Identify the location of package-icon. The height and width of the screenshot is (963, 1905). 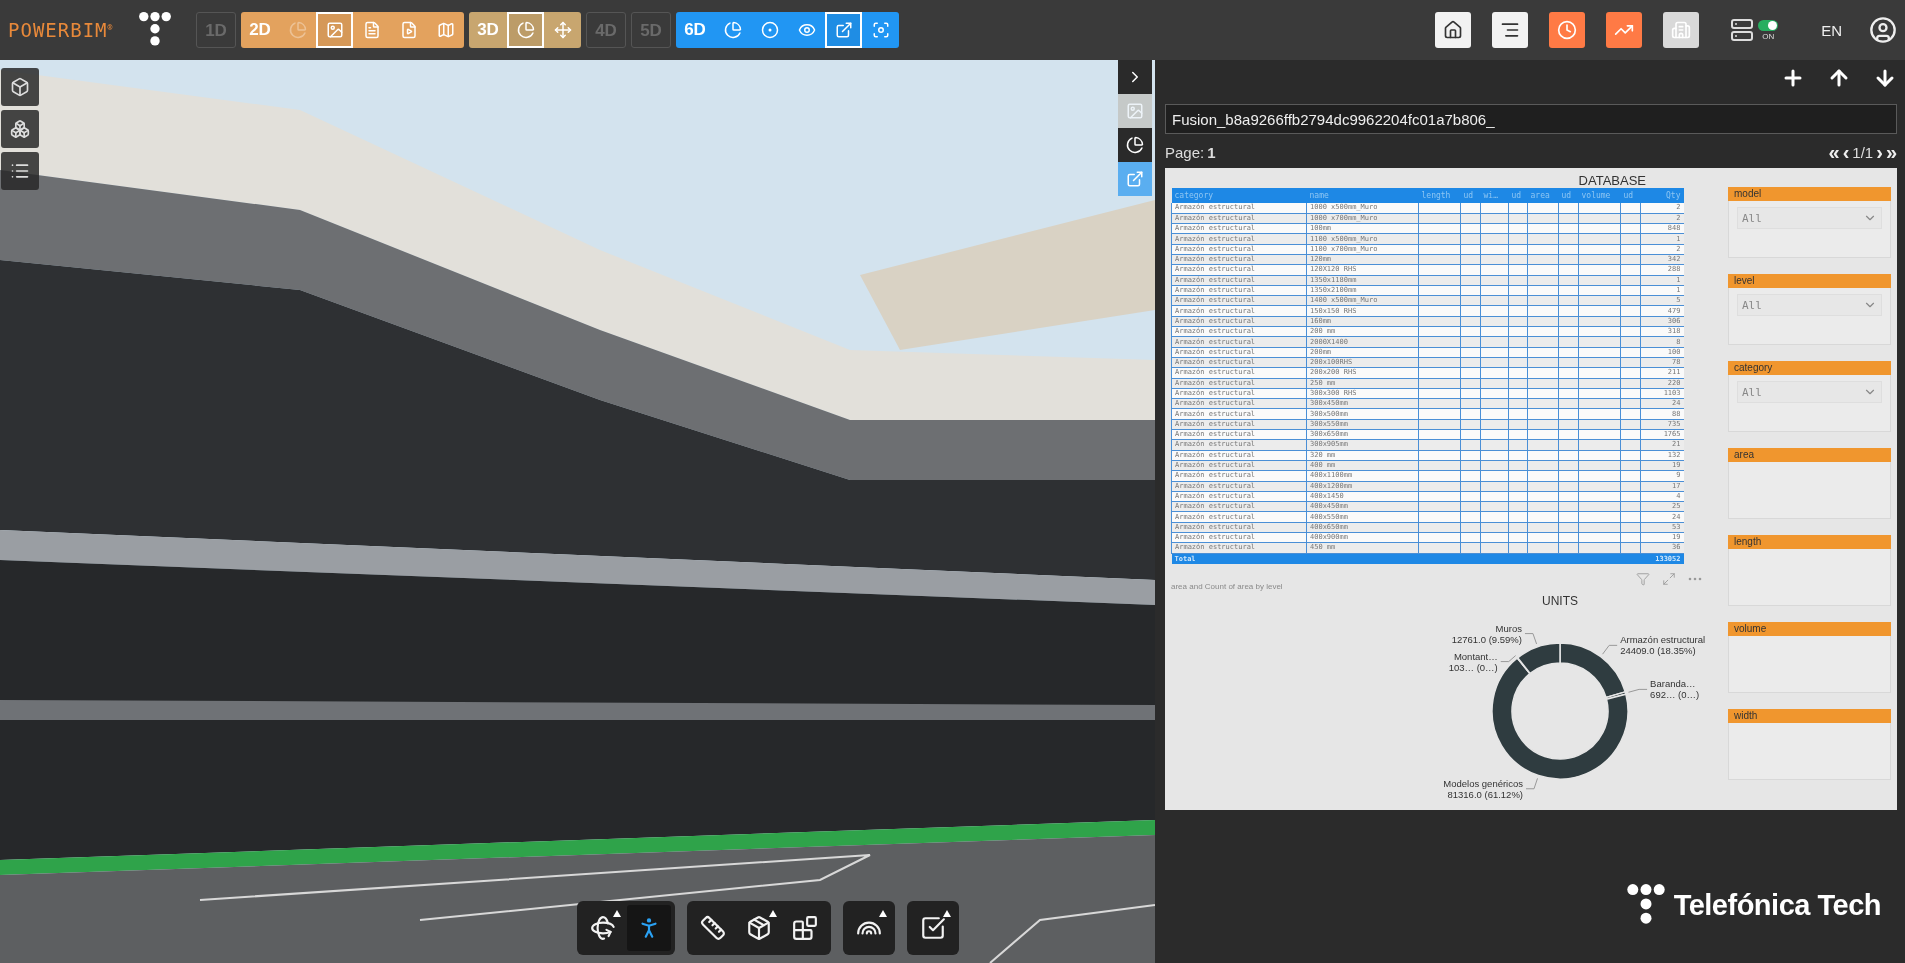
(759, 928).